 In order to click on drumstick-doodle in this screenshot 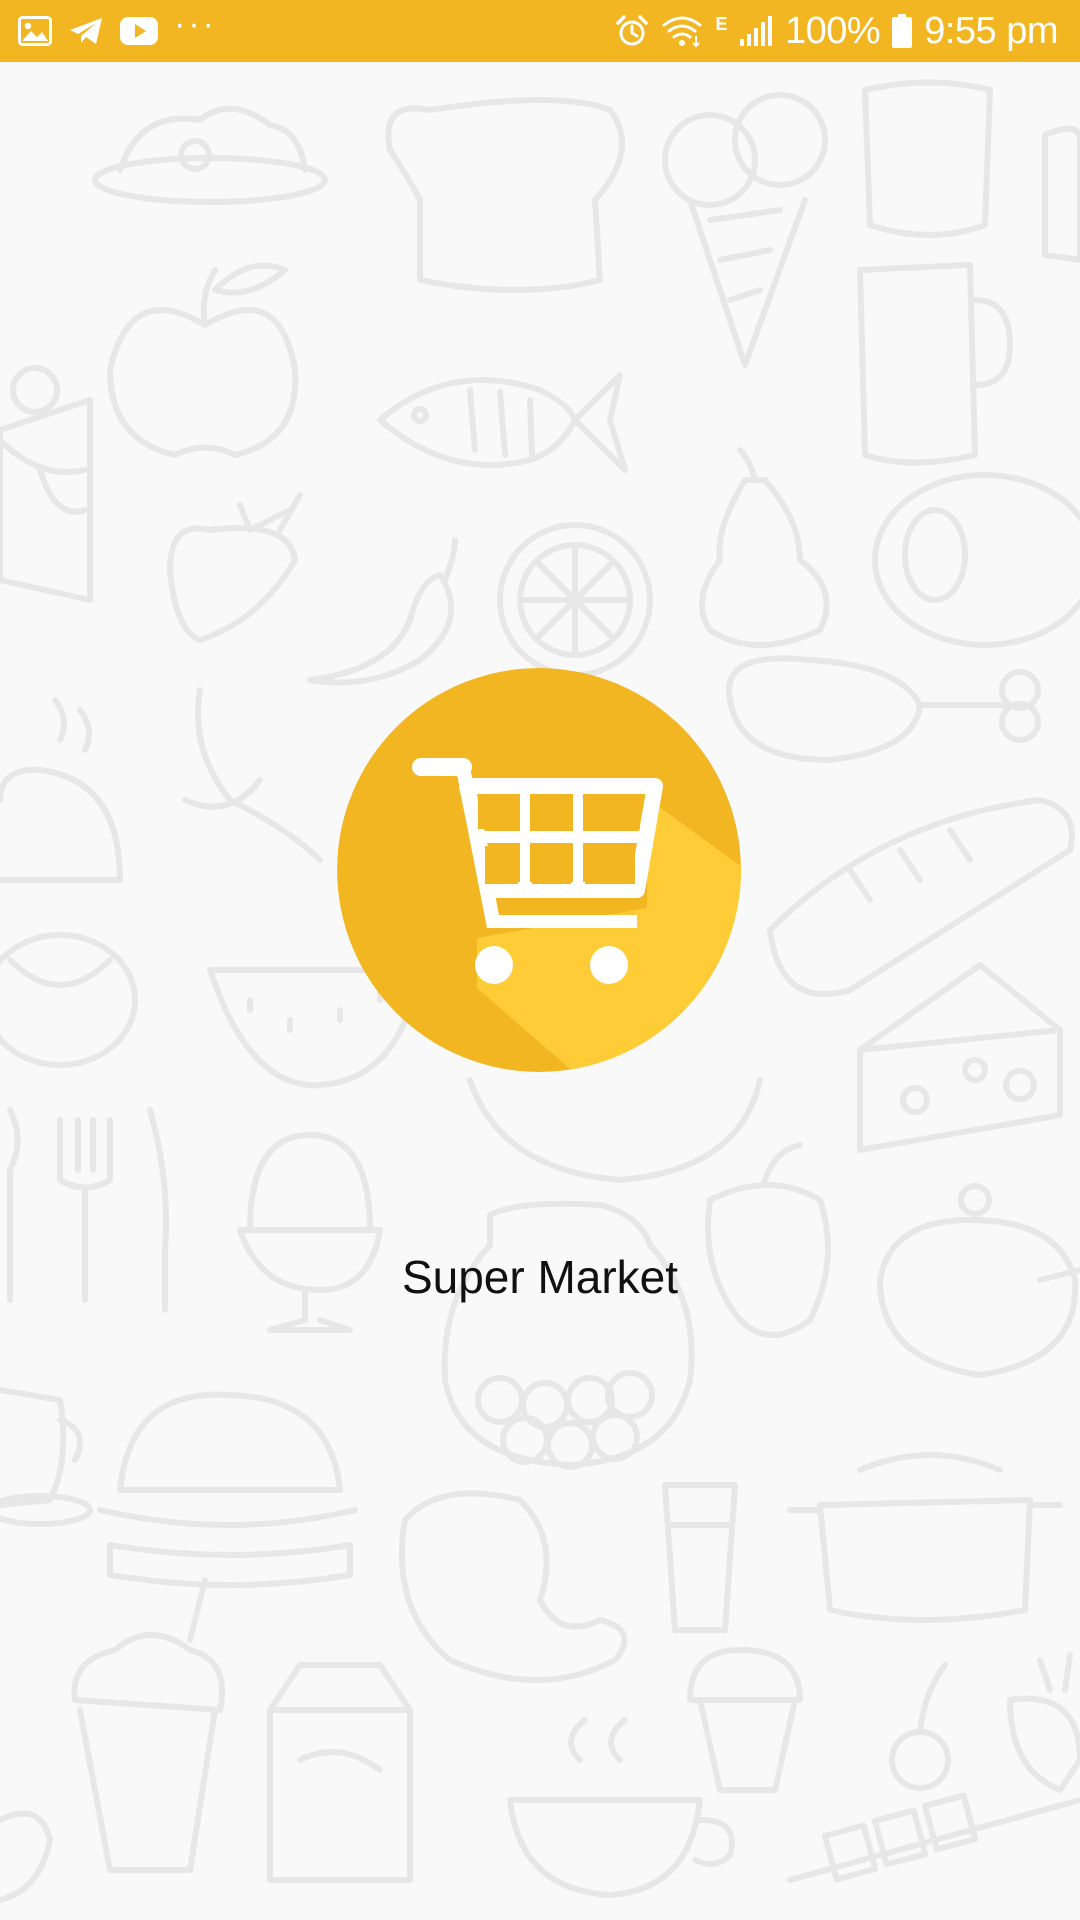, I will do `click(883, 709)`.